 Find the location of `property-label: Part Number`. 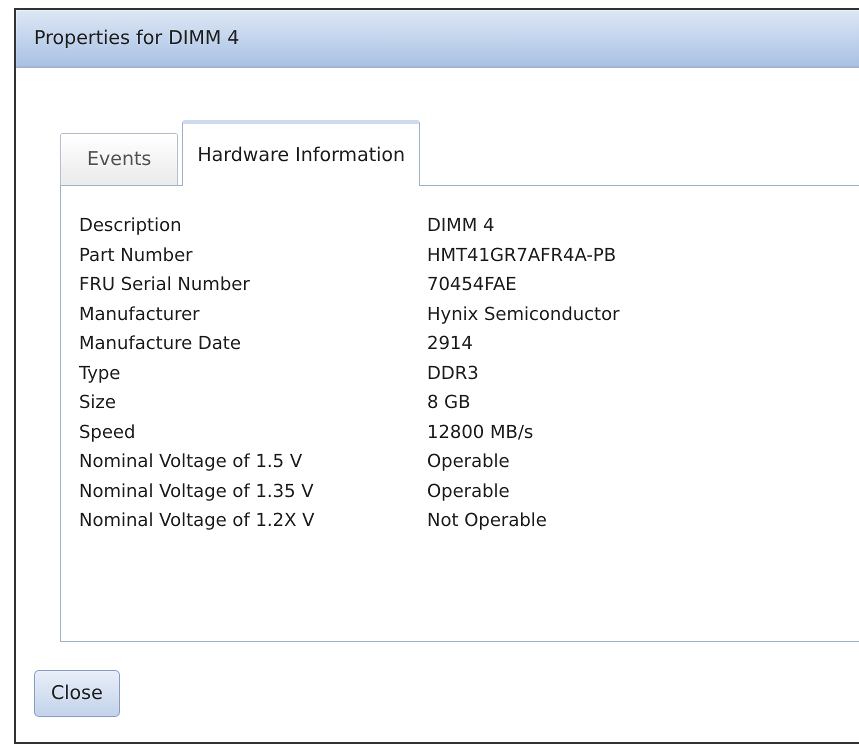

property-label: Part Number is located at coordinates (136, 256).